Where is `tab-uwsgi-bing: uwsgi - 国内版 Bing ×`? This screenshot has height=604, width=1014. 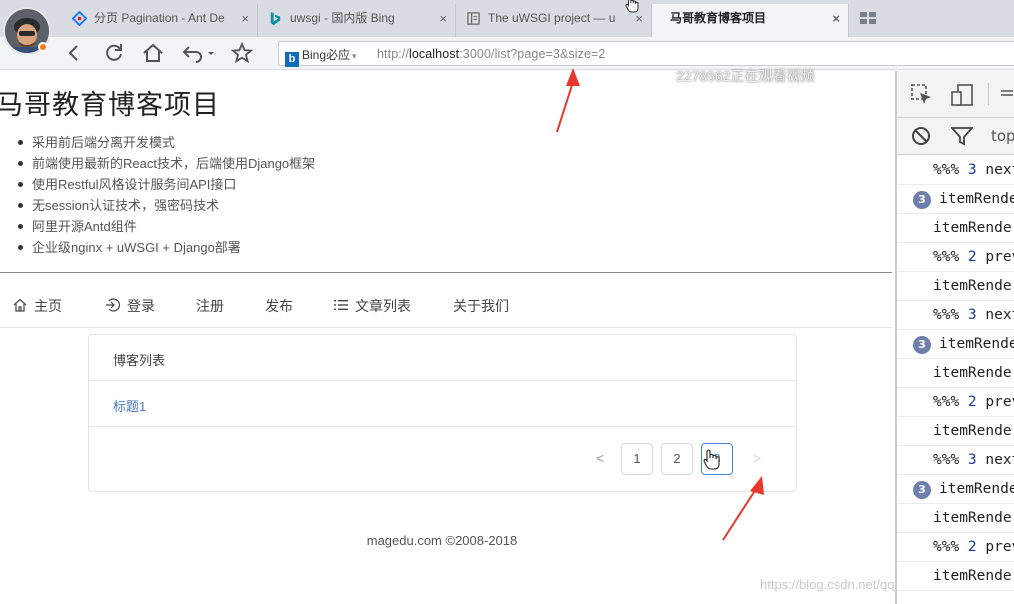
tab-uwsgi-bing: uwsgi - 国内版 Bing × is located at coordinates (357, 20).